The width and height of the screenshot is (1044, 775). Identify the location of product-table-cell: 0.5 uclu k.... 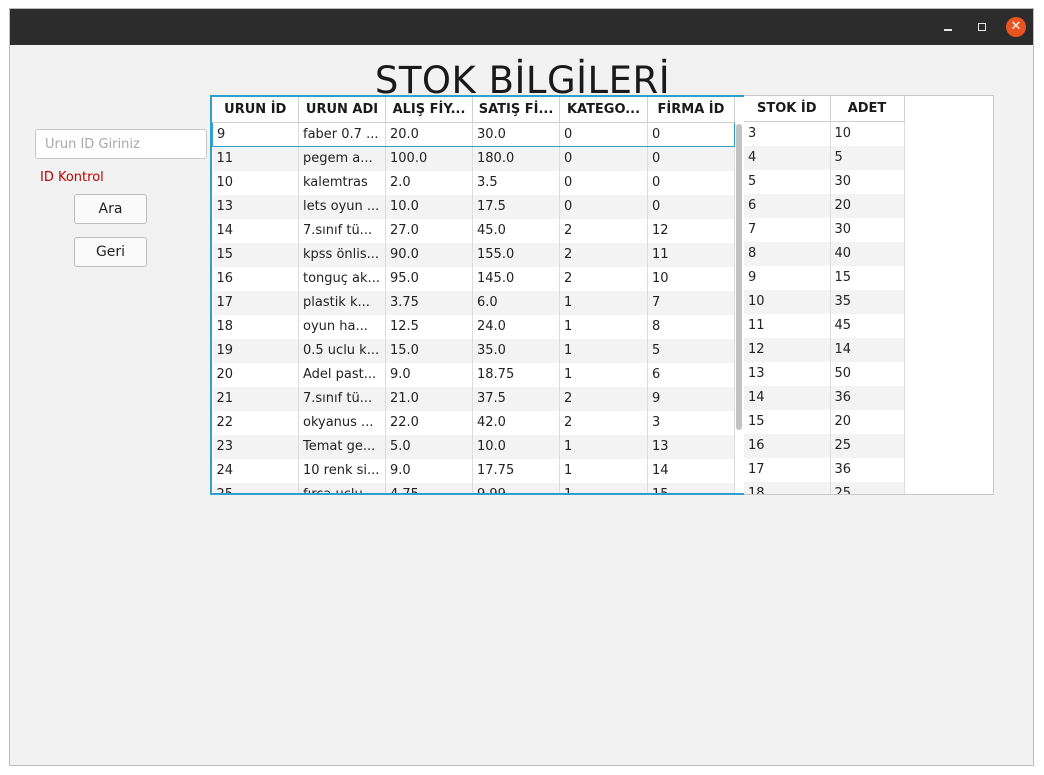
(342, 350).